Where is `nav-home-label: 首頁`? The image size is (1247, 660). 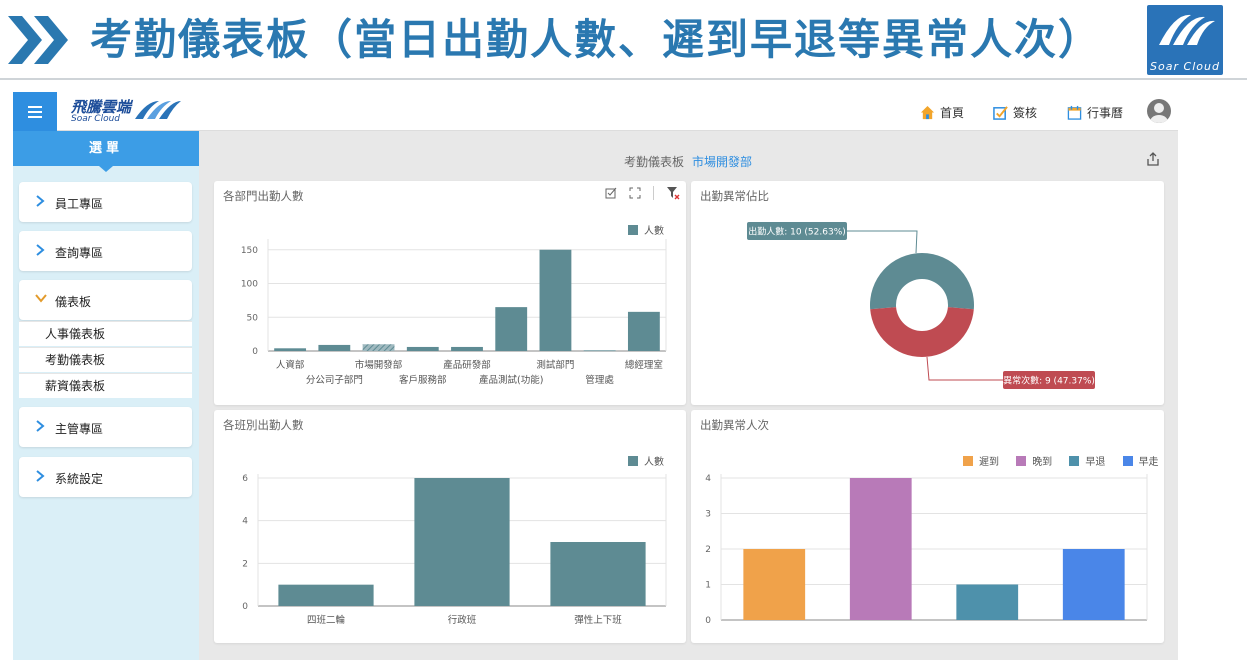 nav-home-label: 首頁 is located at coordinates (952, 113).